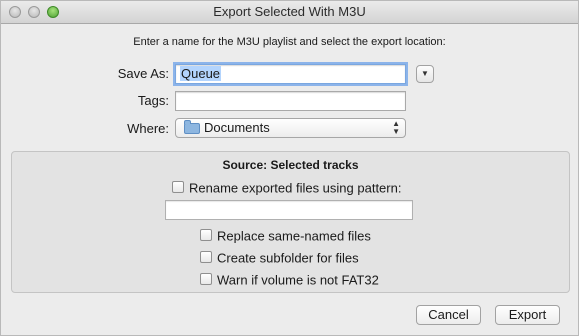 This screenshot has height=336, width=579. What do you see at coordinates (290, 74) in the screenshot?
I see `save-as-field: Queue` at bounding box center [290, 74].